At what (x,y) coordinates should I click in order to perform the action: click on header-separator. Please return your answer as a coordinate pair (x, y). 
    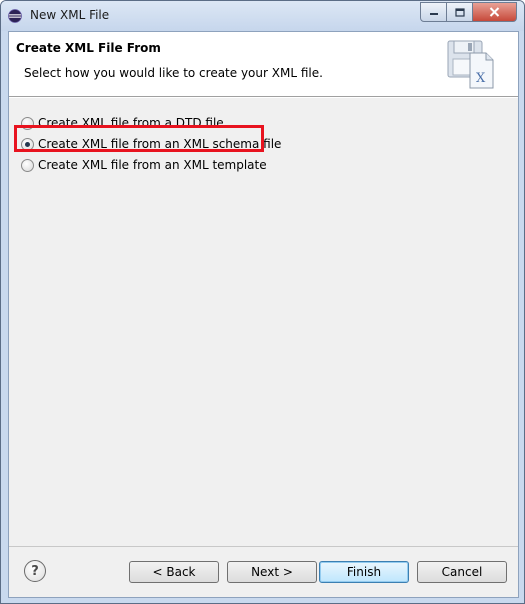
    Looking at the image, I should click on (263, 97).